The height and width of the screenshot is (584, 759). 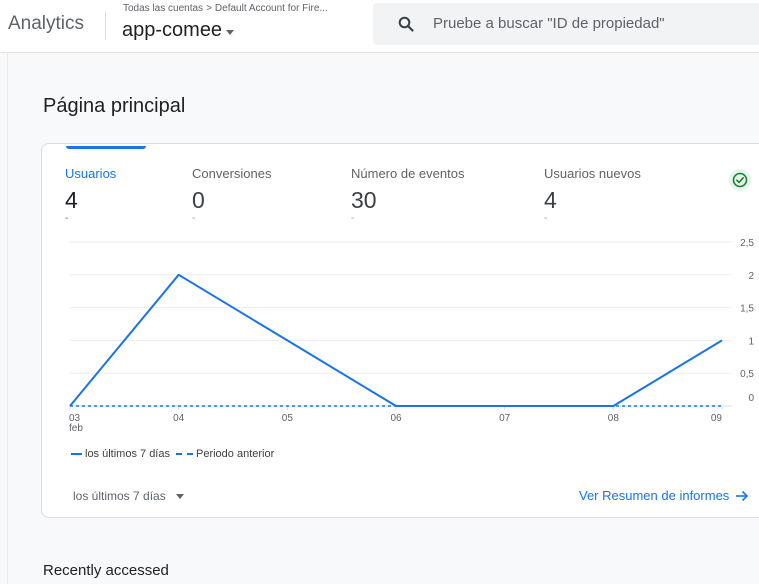 I want to click on view-reports-label: Ver Resumen de informes, so click(x=654, y=495).